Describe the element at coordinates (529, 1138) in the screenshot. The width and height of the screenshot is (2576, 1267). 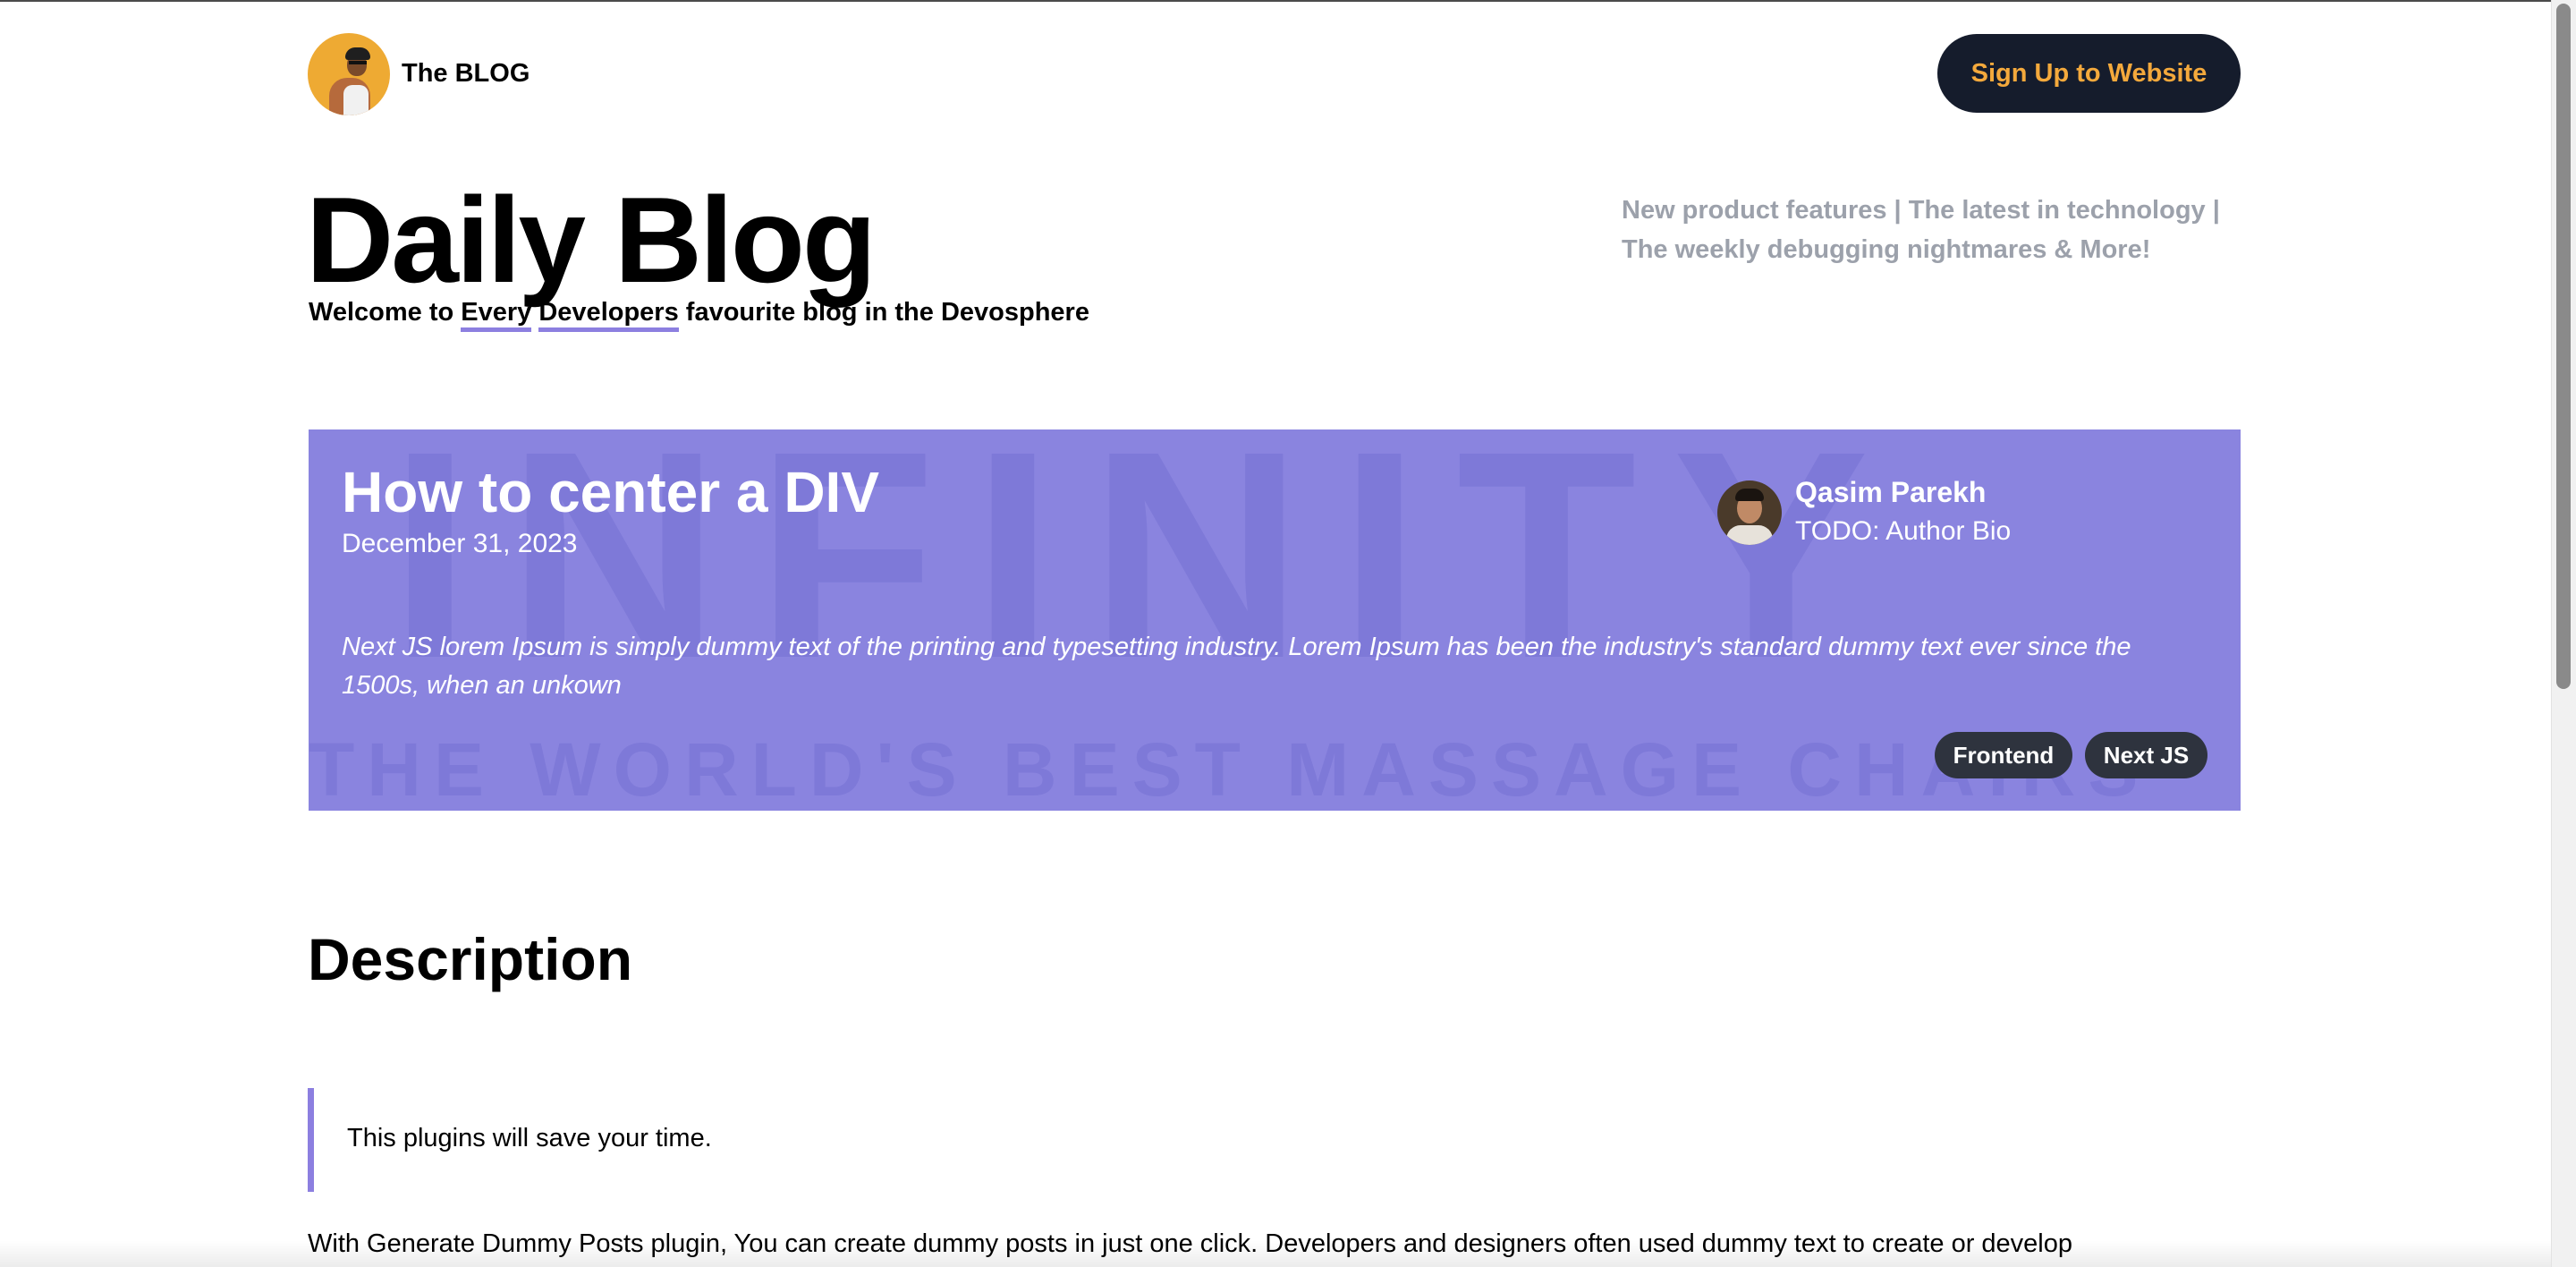
I see `blockquote-text: This plugins will save your time.` at that location.